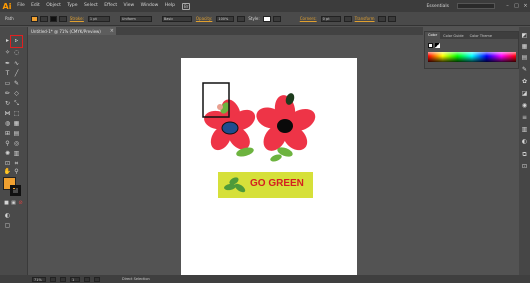 This screenshot has width=530, height=283. I want to click on graphic-style-picker, so click(266, 18).